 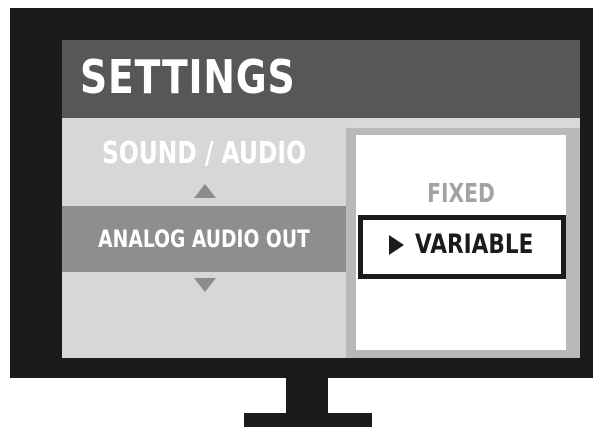 What do you see at coordinates (461, 194) in the screenshot?
I see `option-fixed: FIXED` at bounding box center [461, 194].